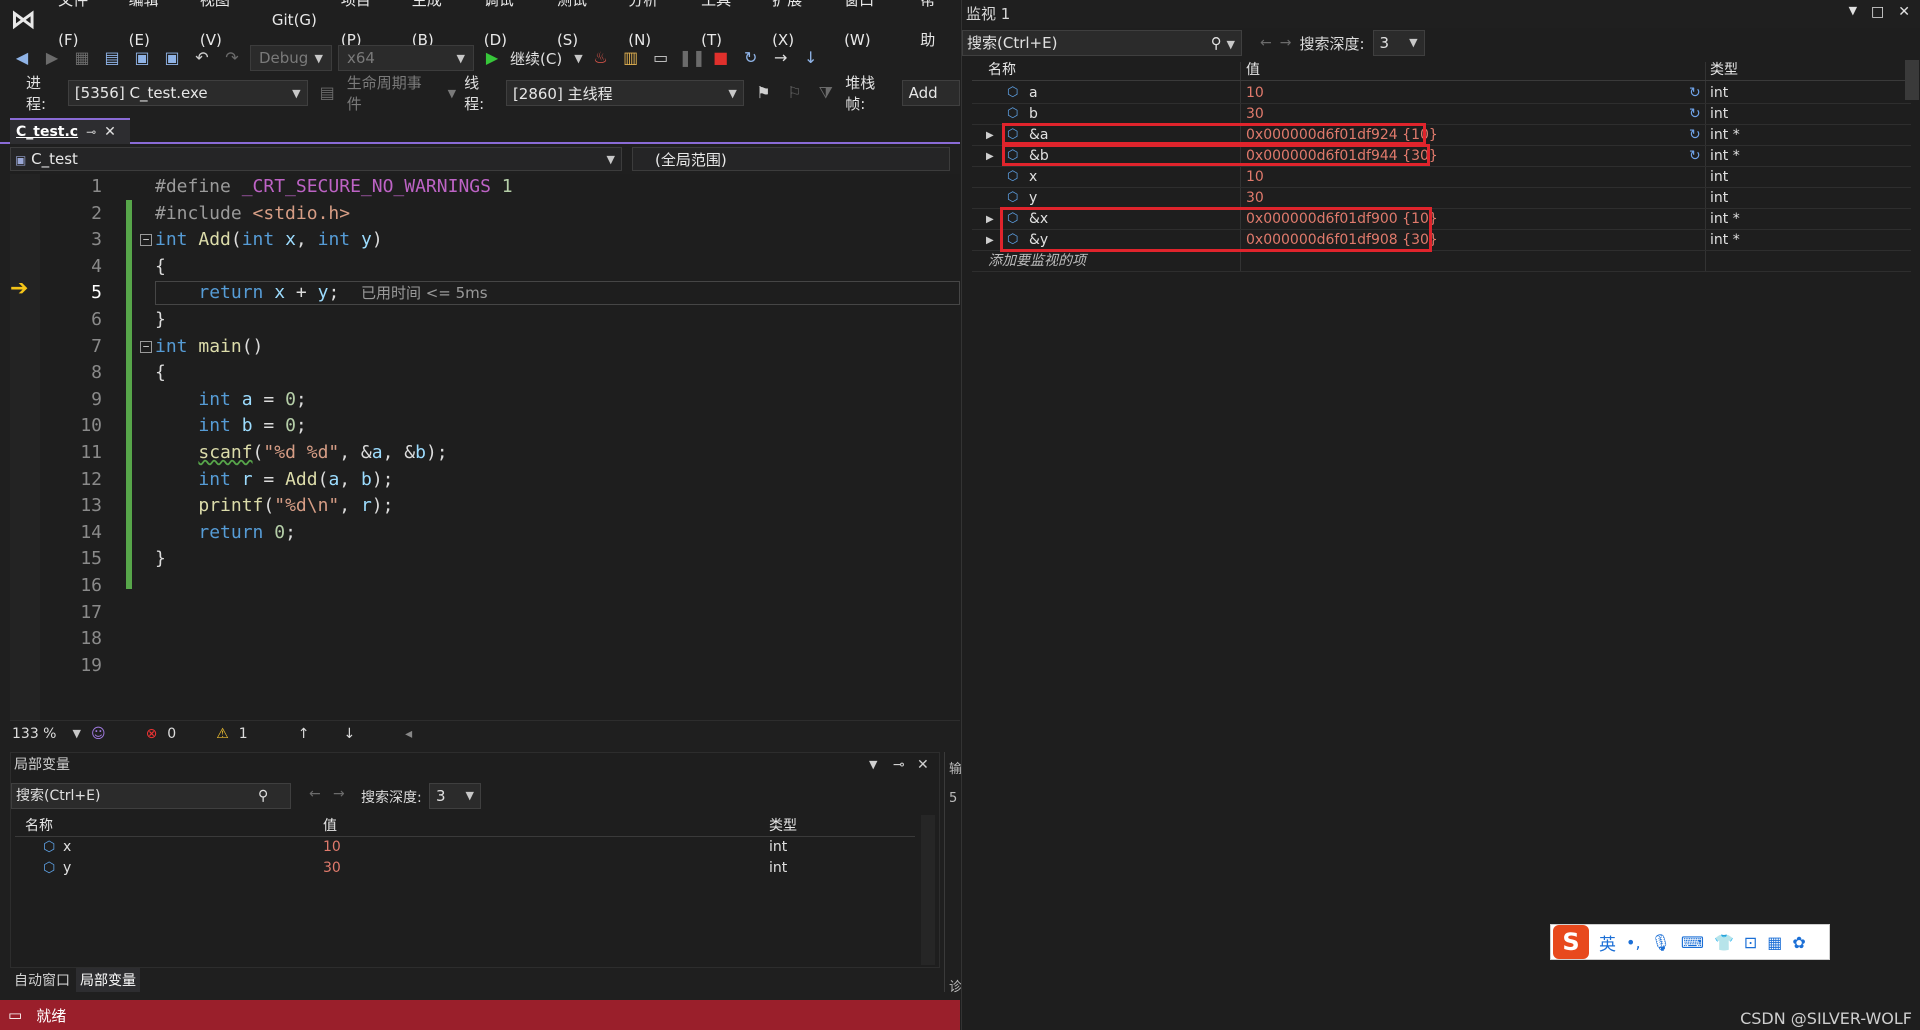 The width and height of the screenshot is (1920, 1030). Describe the element at coordinates (327, 93) in the screenshot. I see `lifecycle-events-icon: ▤` at that location.